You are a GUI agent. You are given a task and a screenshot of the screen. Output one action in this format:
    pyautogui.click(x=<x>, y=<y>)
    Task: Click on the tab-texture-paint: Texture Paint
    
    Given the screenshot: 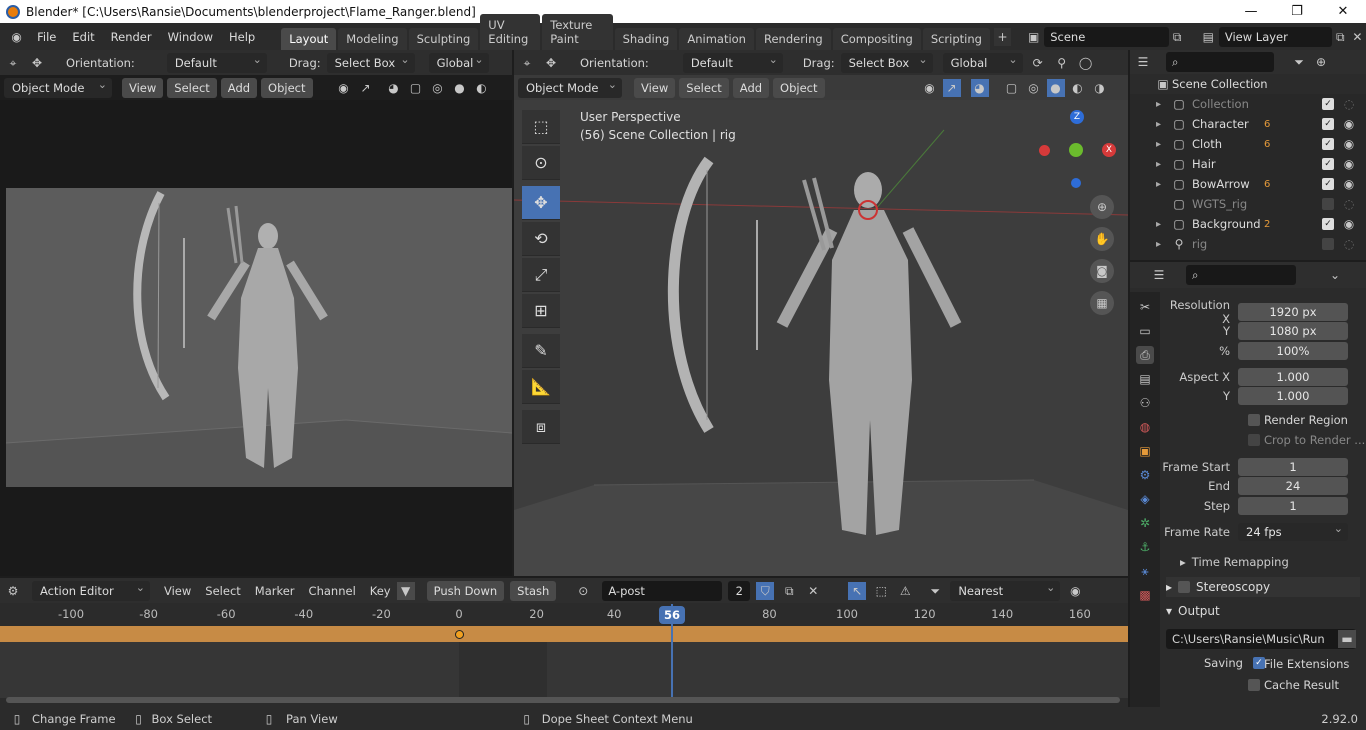 What is the action you would take?
    pyautogui.click(x=577, y=32)
    